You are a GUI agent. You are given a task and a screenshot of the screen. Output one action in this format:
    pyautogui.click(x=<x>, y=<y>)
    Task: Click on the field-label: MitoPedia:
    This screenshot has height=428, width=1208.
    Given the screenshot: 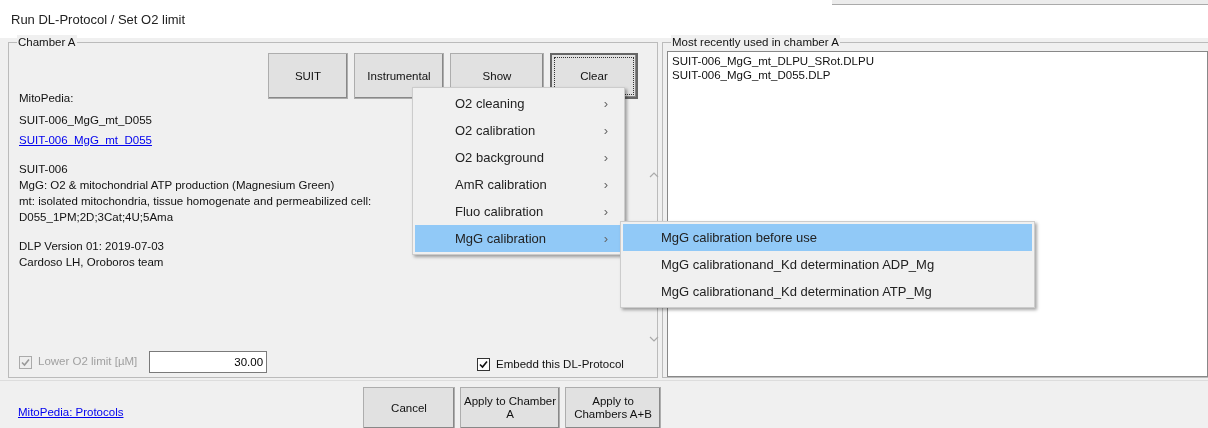 What is the action you would take?
    pyautogui.click(x=47, y=98)
    